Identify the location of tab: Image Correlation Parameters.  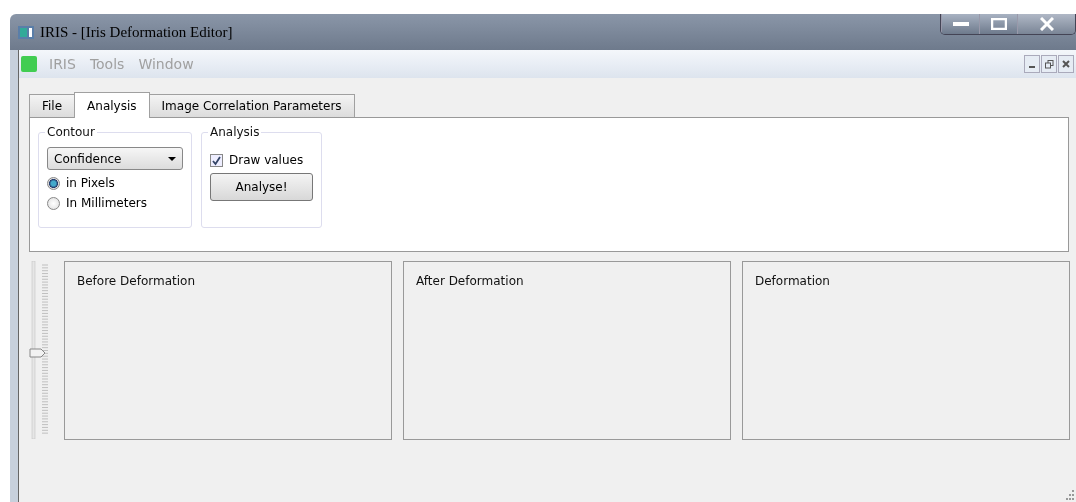
(251, 105).